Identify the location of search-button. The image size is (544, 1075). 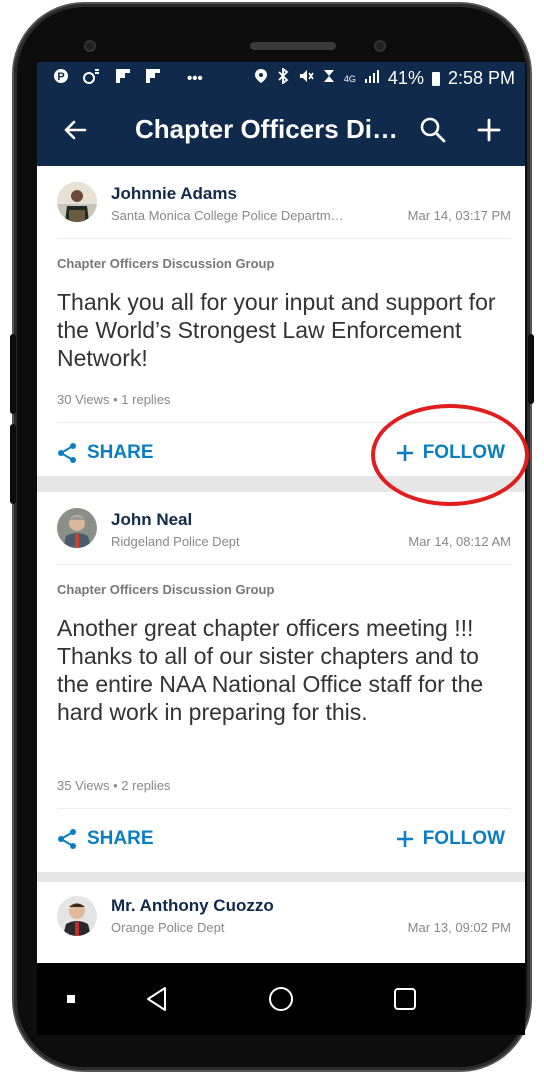
(433, 130).